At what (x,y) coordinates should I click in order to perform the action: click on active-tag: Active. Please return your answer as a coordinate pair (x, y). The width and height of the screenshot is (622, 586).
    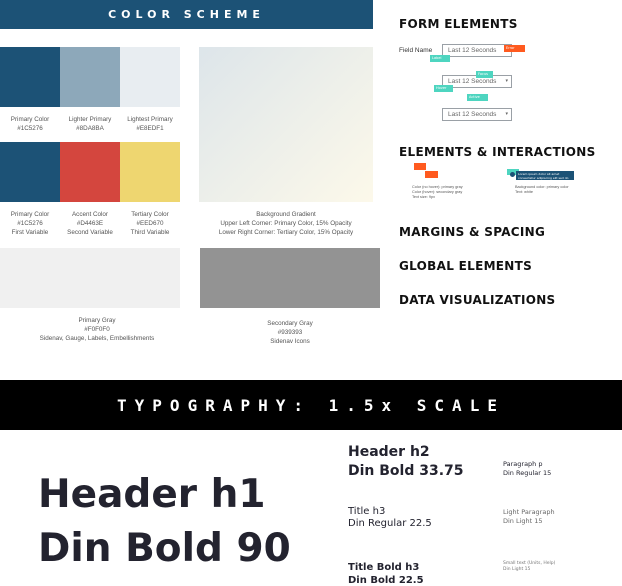
    Looking at the image, I should click on (477, 97).